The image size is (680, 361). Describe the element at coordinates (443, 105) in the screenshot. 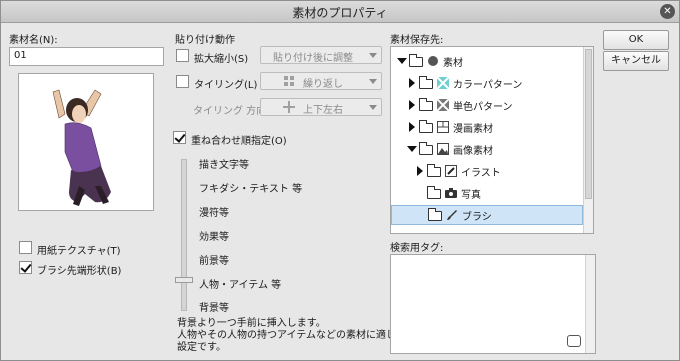

I see `mono-pattern-icon` at that location.